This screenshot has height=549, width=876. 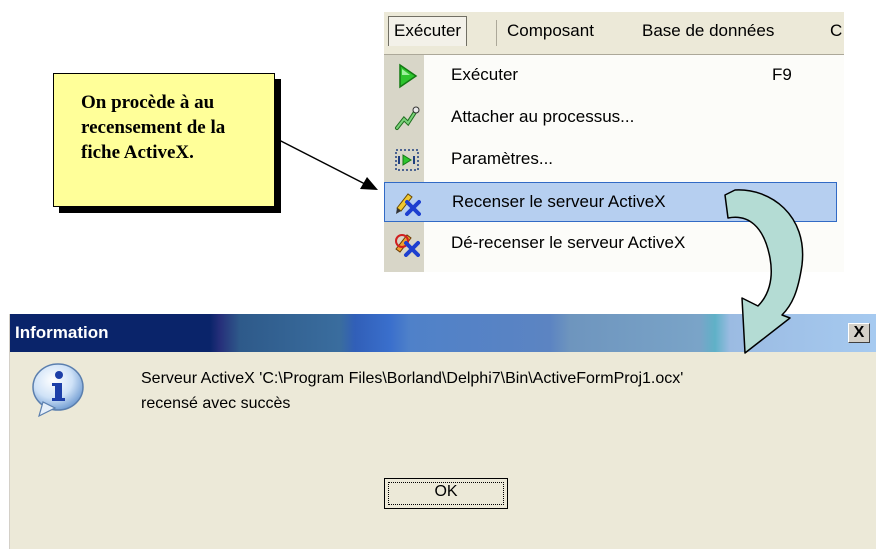 I want to click on message-line-2: recensé avec succès, so click(x=216, y=403).